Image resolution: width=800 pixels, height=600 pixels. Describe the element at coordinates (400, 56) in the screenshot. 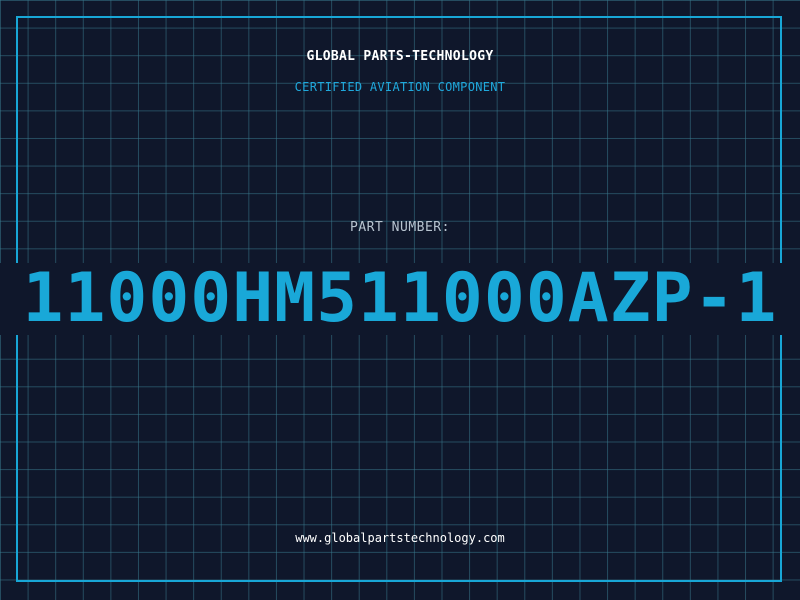

I see `company-name: GLOBAL PARTS-TECHNOLOGY` at that location.